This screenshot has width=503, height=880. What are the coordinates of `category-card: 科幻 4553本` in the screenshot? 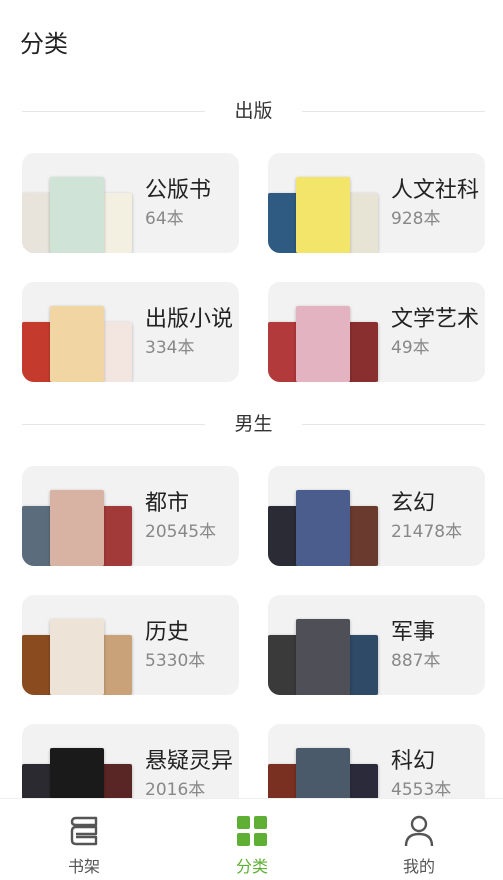 It's located at (376, 761).